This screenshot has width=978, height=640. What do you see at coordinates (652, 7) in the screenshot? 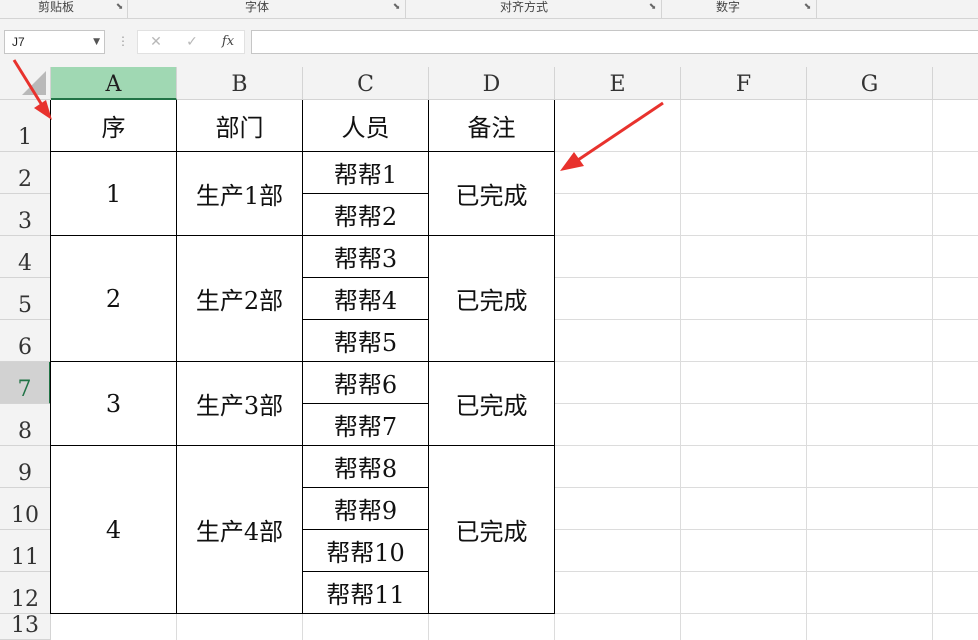
I see `alignment-dialog-launcher-icon: ⬊` at bounding box center [652, 7].